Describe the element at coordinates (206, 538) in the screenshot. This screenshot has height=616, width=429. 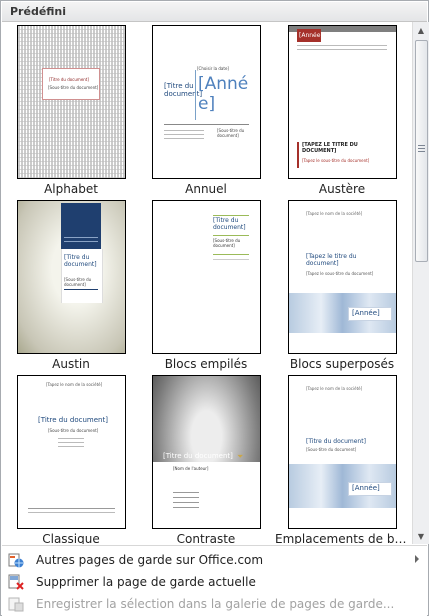
I see `tile-label: Contraste` at that location.